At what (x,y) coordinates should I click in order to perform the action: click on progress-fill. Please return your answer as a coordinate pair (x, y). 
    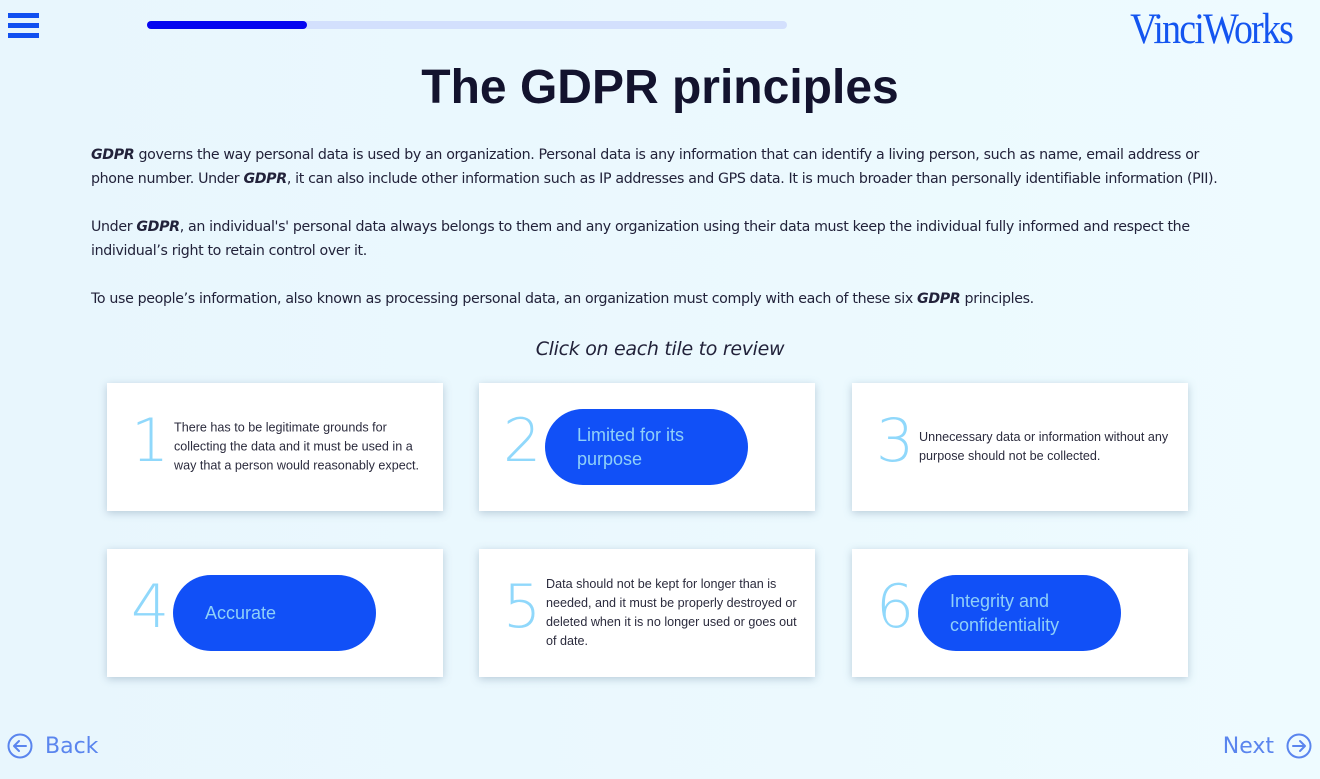
    Looking at the image, I should click on (227, 25).